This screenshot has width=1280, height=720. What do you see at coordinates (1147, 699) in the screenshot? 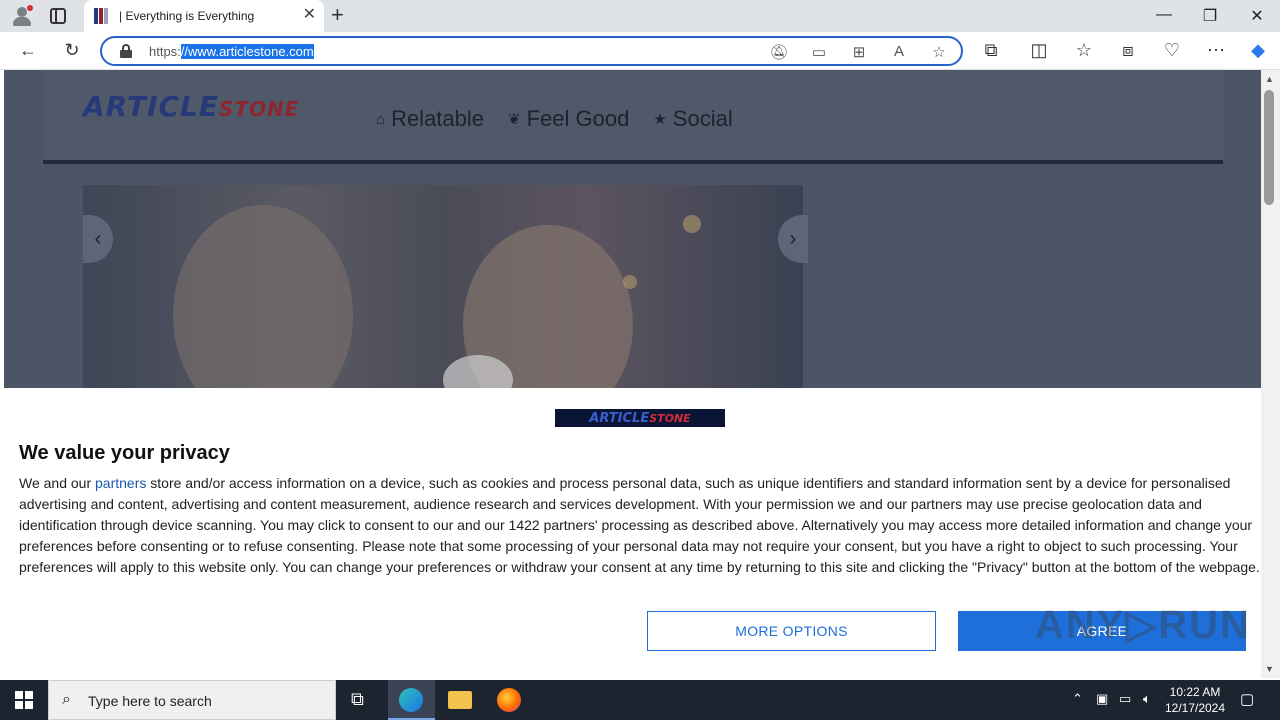
I see `volume-icon: 🔈︎` at bounding box center [1147, 699].